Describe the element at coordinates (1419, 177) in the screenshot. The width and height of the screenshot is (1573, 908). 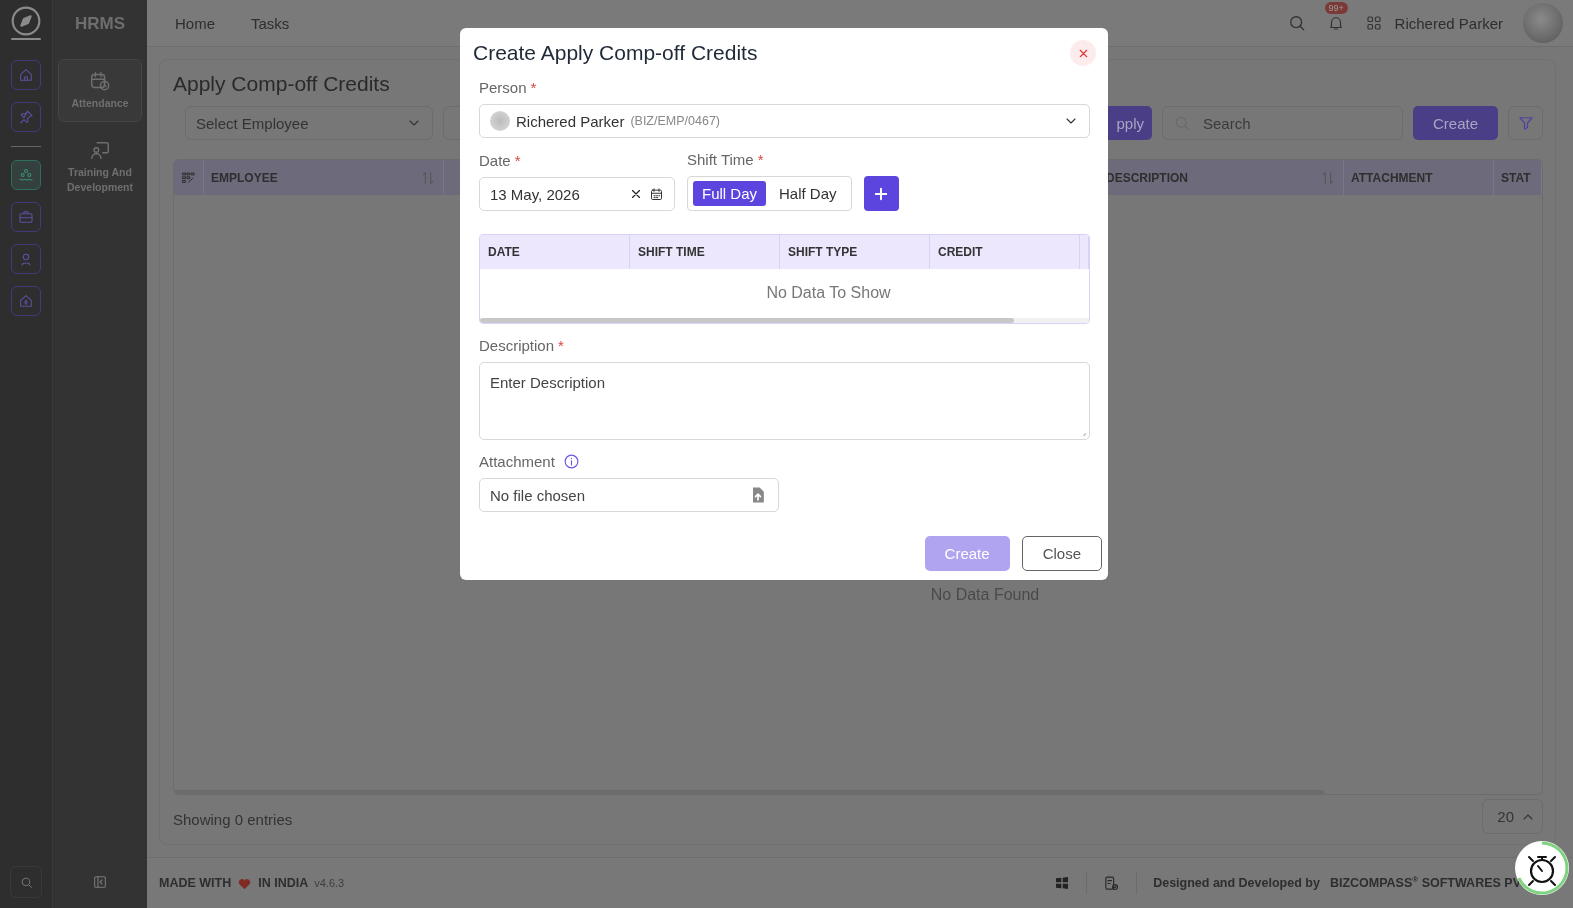
I see `column-header: ATTACHMENT` at that location.